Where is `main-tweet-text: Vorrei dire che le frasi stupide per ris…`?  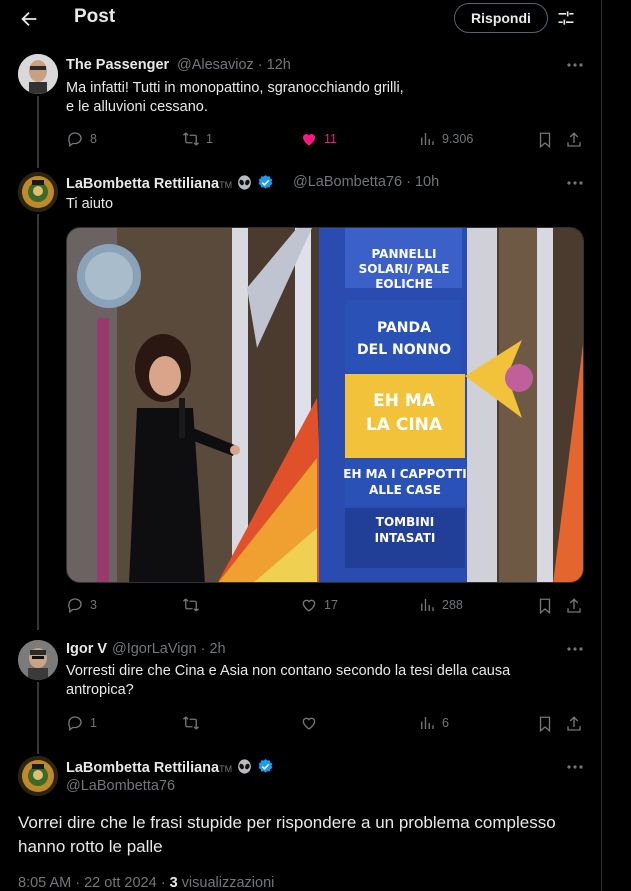
main-tweet-text: Vorrei dire che le frasi stupide per ris… is located at coordinates (308, 835).